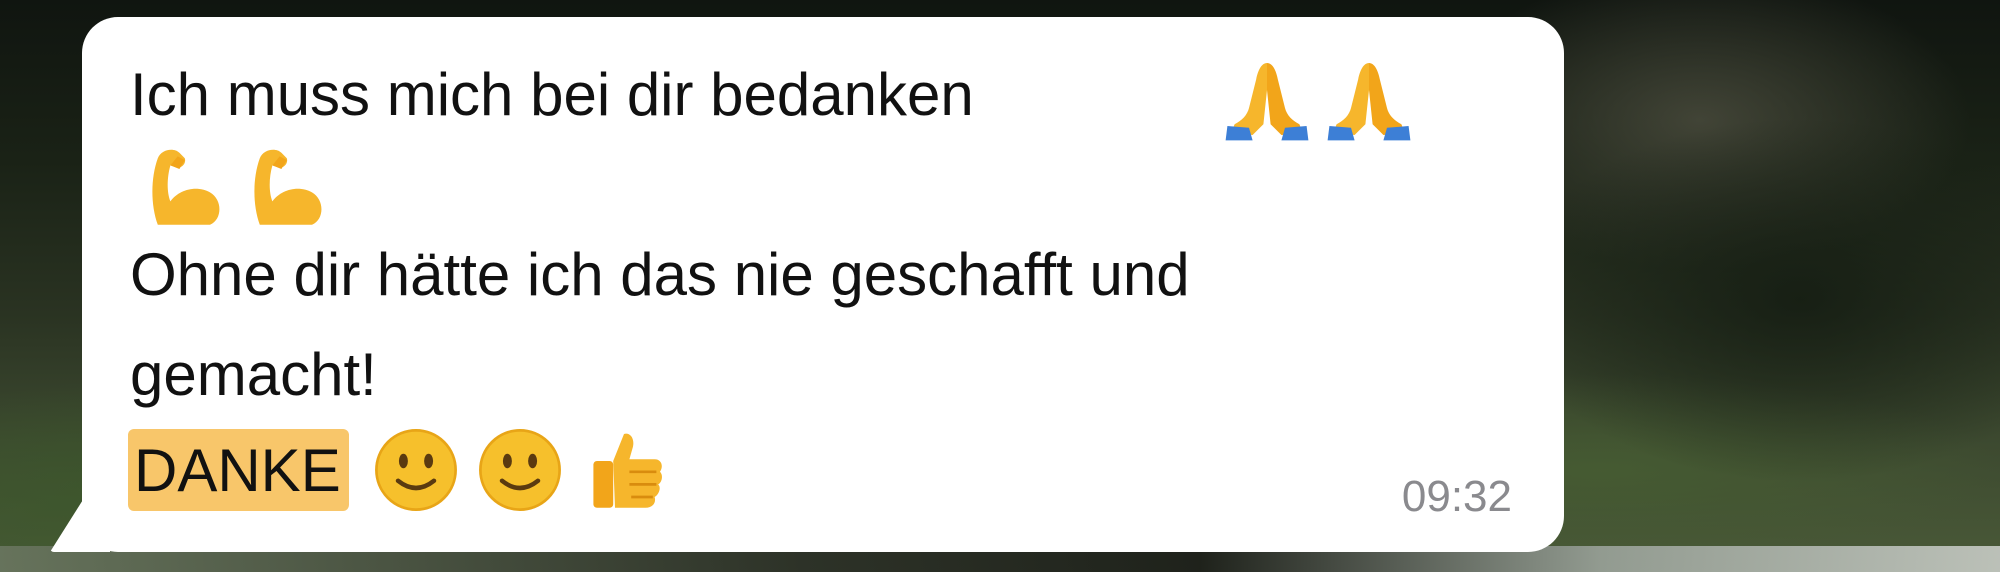 The width and height of the screenshot is (2000, 572). What do you see at coordinates (660, 274) in the screenshot?
I see `message-text-line-2: Ohne dir hätte ich das nie geschafft und` at bounding box center [660, 274].